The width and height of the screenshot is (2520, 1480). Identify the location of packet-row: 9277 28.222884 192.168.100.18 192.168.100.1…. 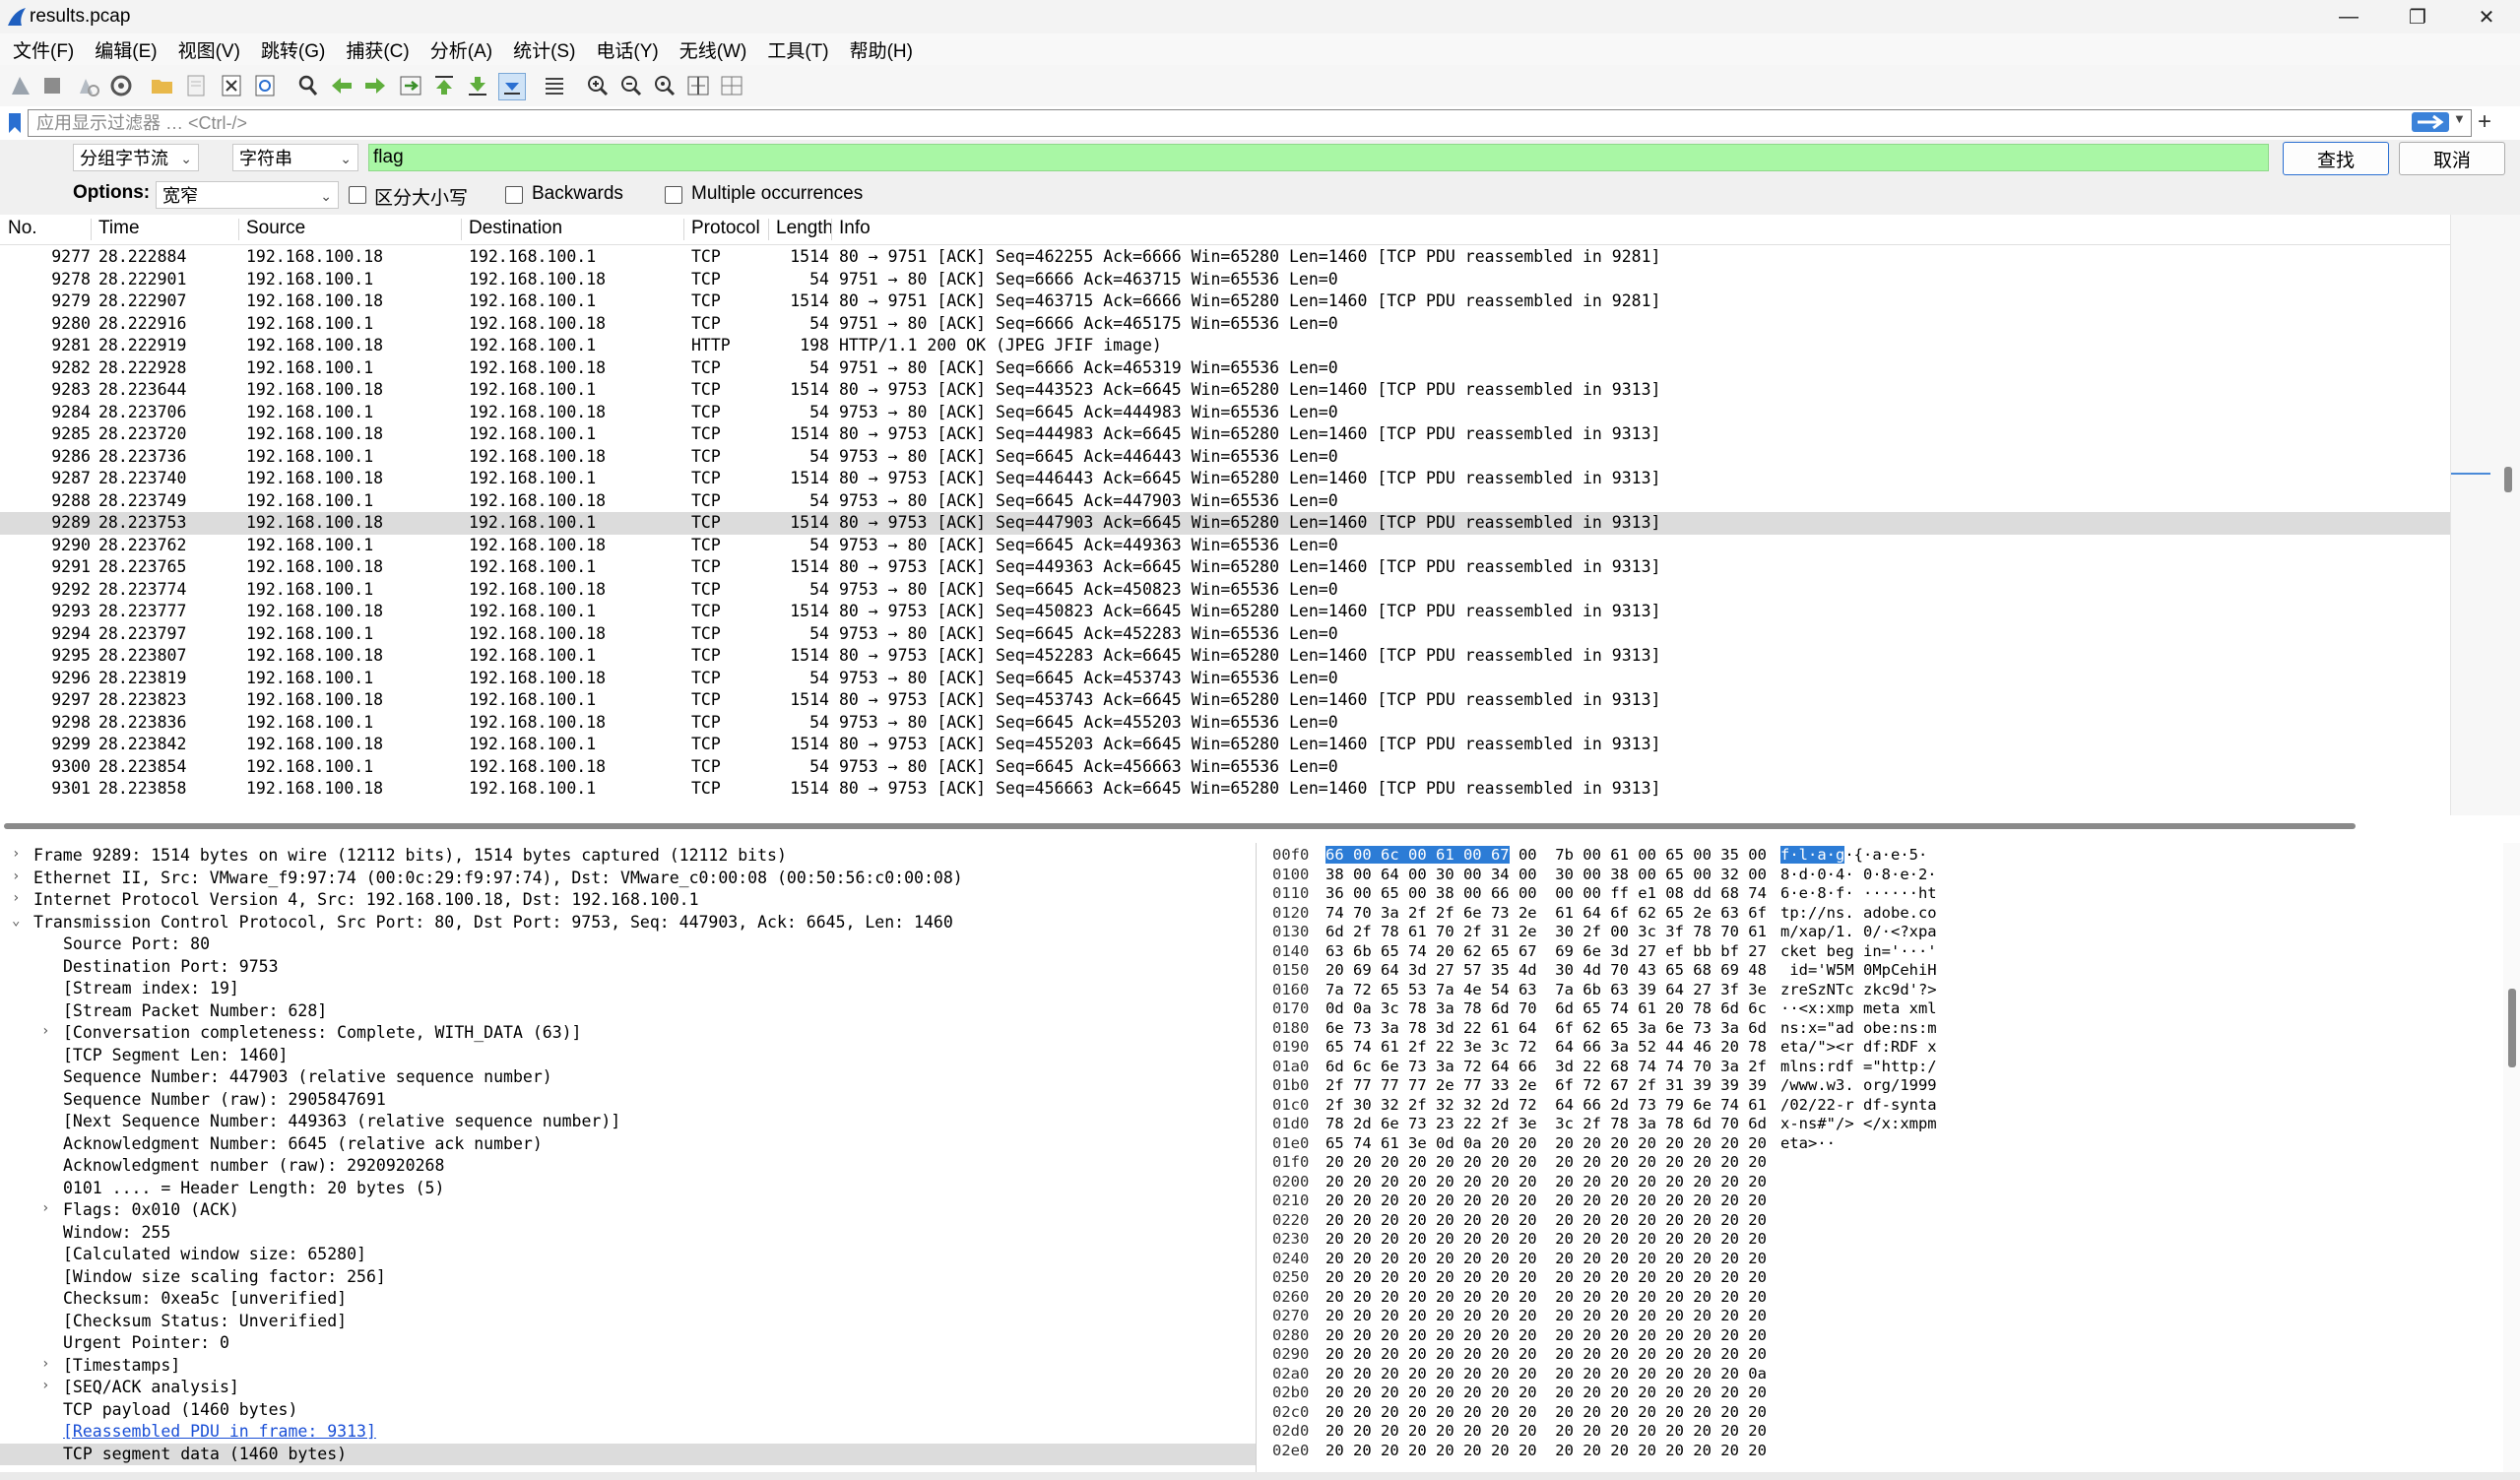
(1226, 257).